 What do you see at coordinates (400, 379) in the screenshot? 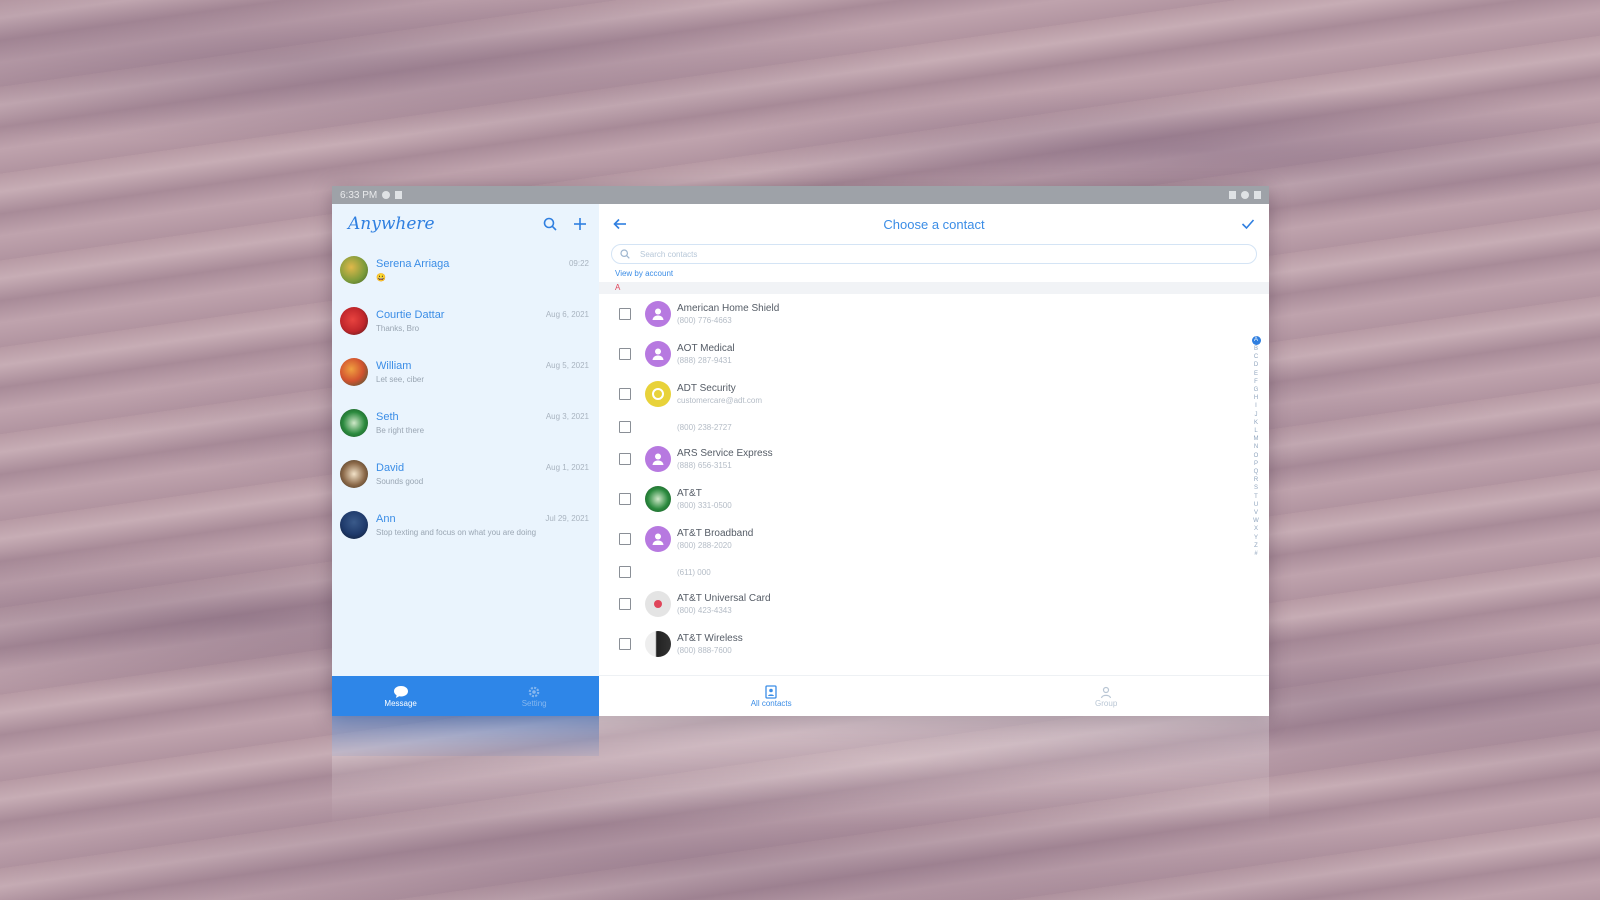
I see `conversation-preview: Let see, ciber` at bounding box center [400, 379].